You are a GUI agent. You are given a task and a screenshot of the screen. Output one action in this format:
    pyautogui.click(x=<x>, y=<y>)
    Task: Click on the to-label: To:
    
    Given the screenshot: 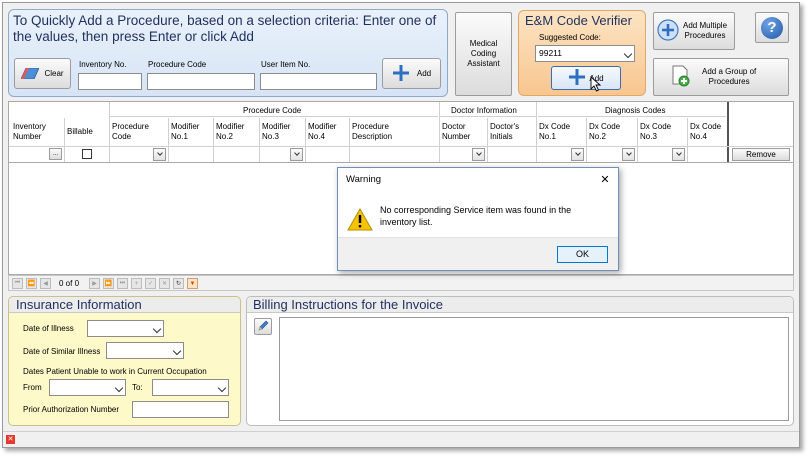 What is the action you would take?
    pyautogui.click(x=137, y=387)
    